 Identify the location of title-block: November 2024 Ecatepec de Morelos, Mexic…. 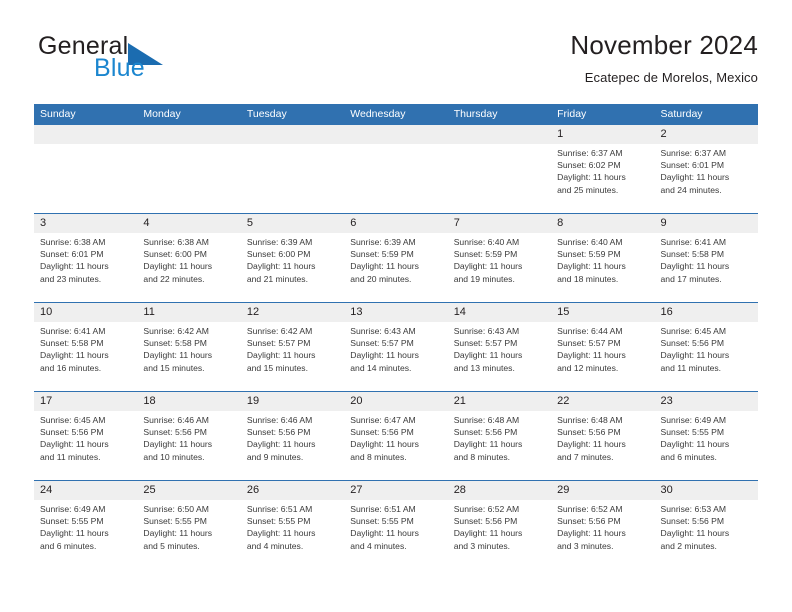
(664, 58).